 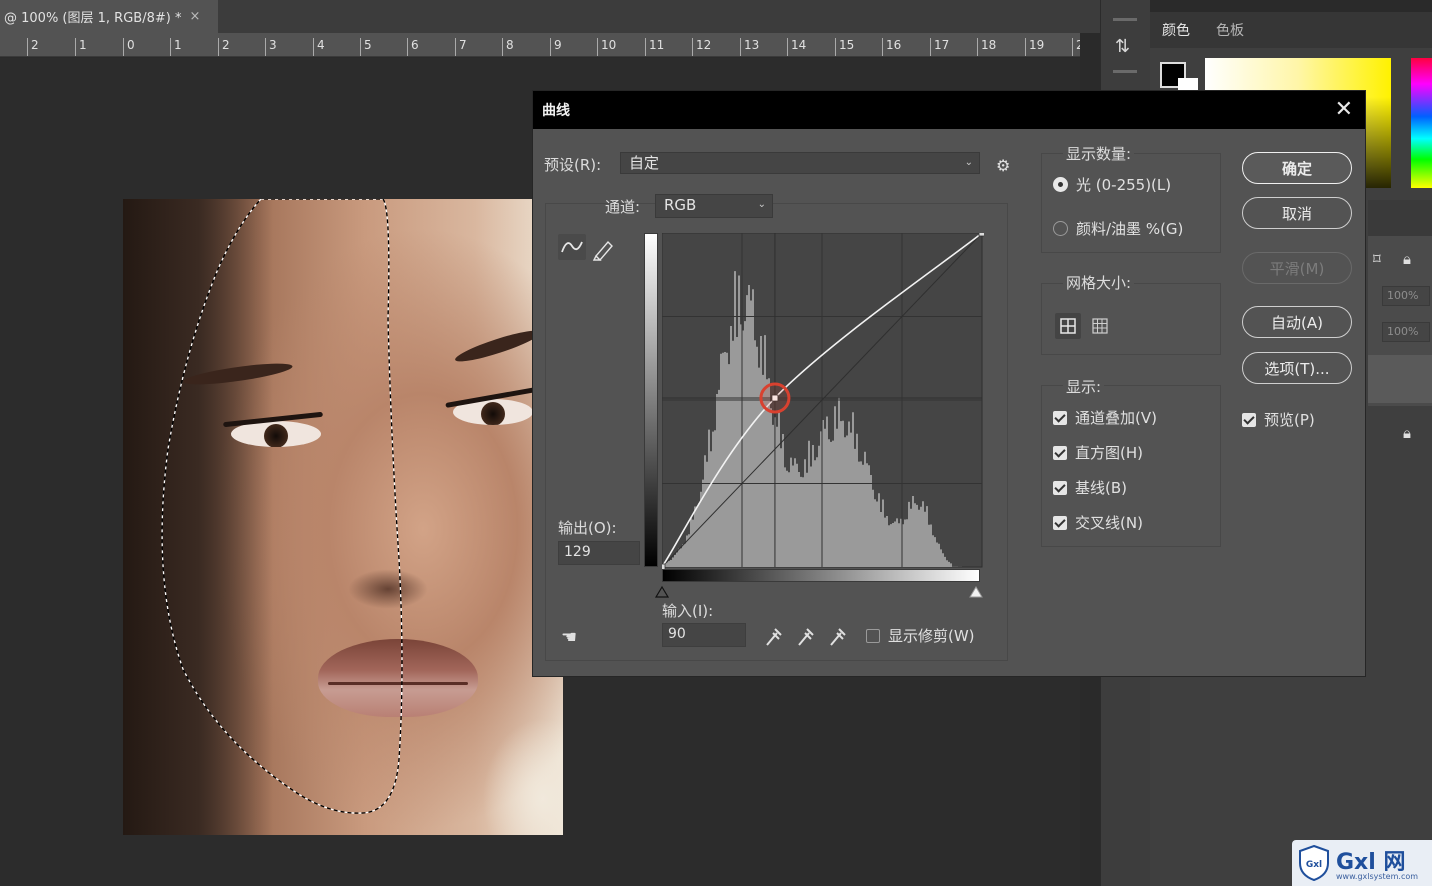 What do you see at coordinates (1371, 862) in the screenshot?
I see `watermark-brand: Gxl 网` at bounding box center [1371, 862].